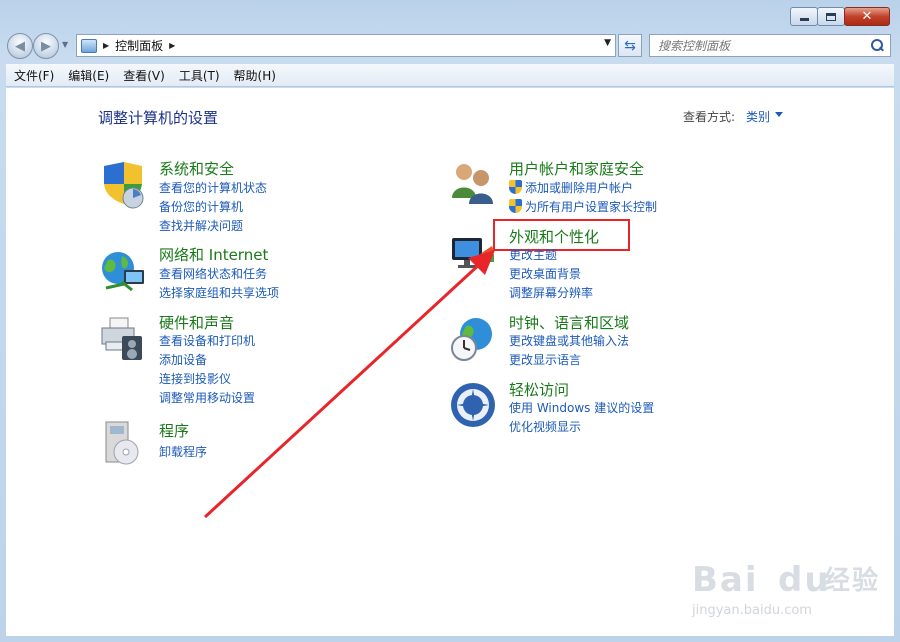  Describe the element at coordinates (545, 359) in the screenshot. I see `link-display-language: 更改显示语言` at that location.